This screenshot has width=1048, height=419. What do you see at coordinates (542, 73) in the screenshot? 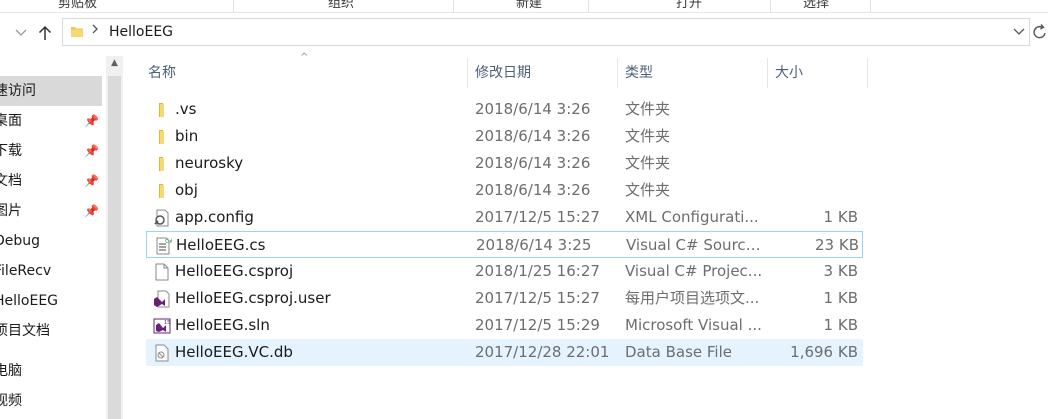
I see `column-header-date-modified: 修改日期` at bounding box center [542, 73].